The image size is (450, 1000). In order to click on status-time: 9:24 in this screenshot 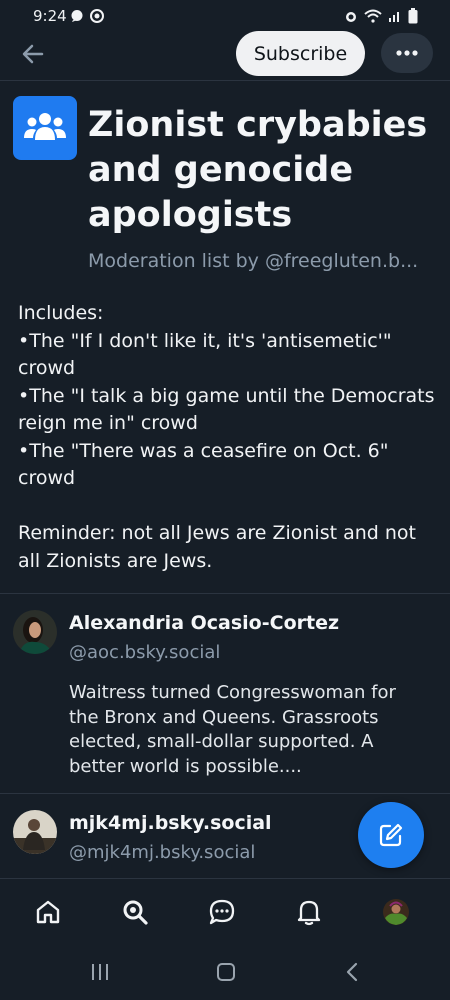, I will do `click(50, 16)`.